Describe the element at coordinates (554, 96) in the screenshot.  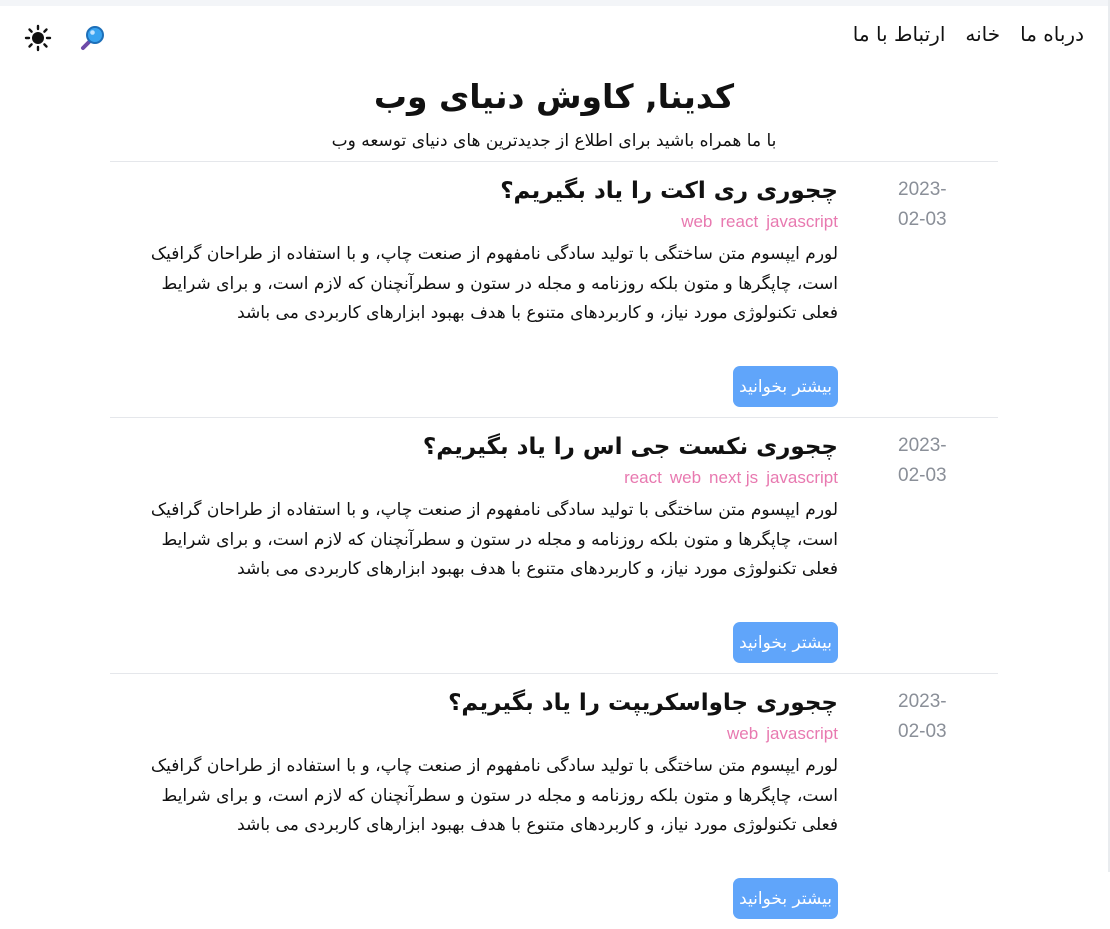
I see `site-title: کدینا, کاوش دنیای وب` at that location.